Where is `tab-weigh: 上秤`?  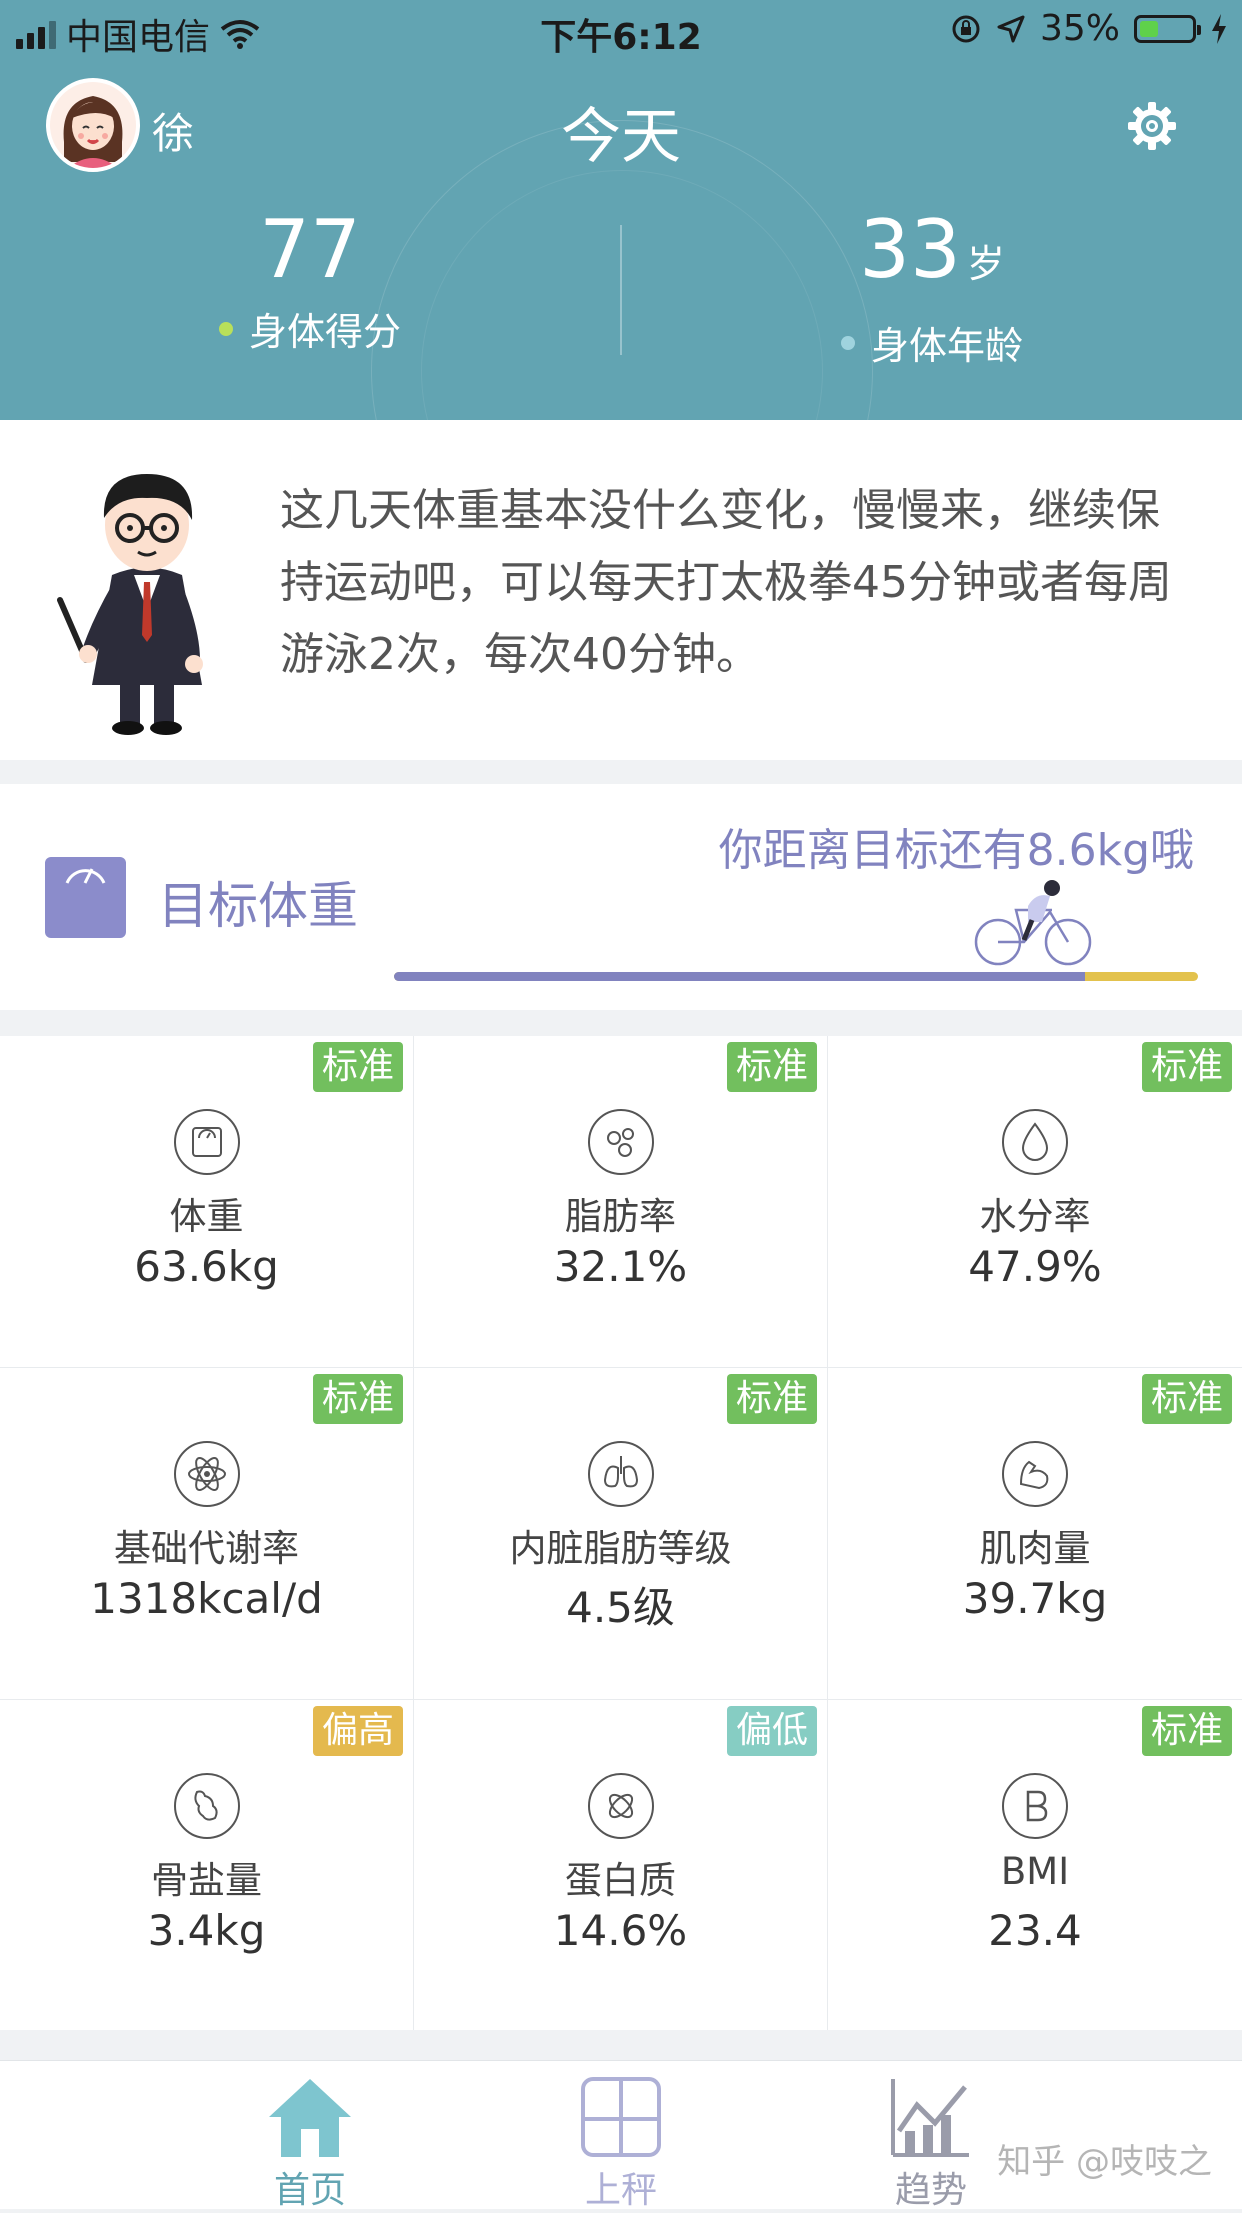 tab-weigh: 上秤 is located at coordinates (621, 2144).